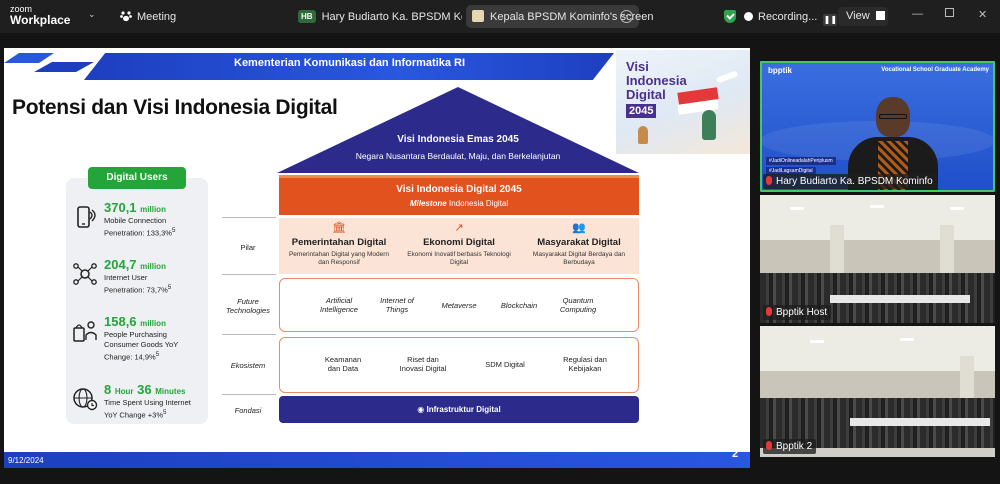 The height and width of the screenshot is (484, 1000). I want to click on meeting-tab: Meeting, so click(148, 16).